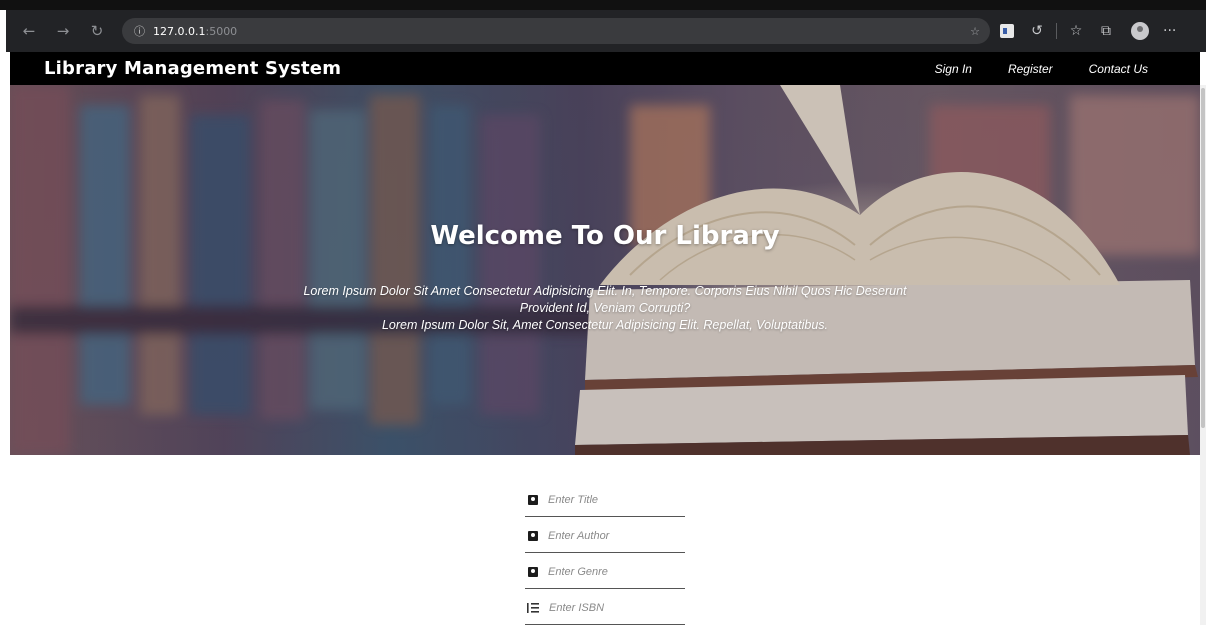 Image resolution: width=1206 pixels, height=625 pixels. What do you see at coordinates (97, 31) in the screenshot?
I see `reload-icon: ↻` at bounding box center [97, 31].